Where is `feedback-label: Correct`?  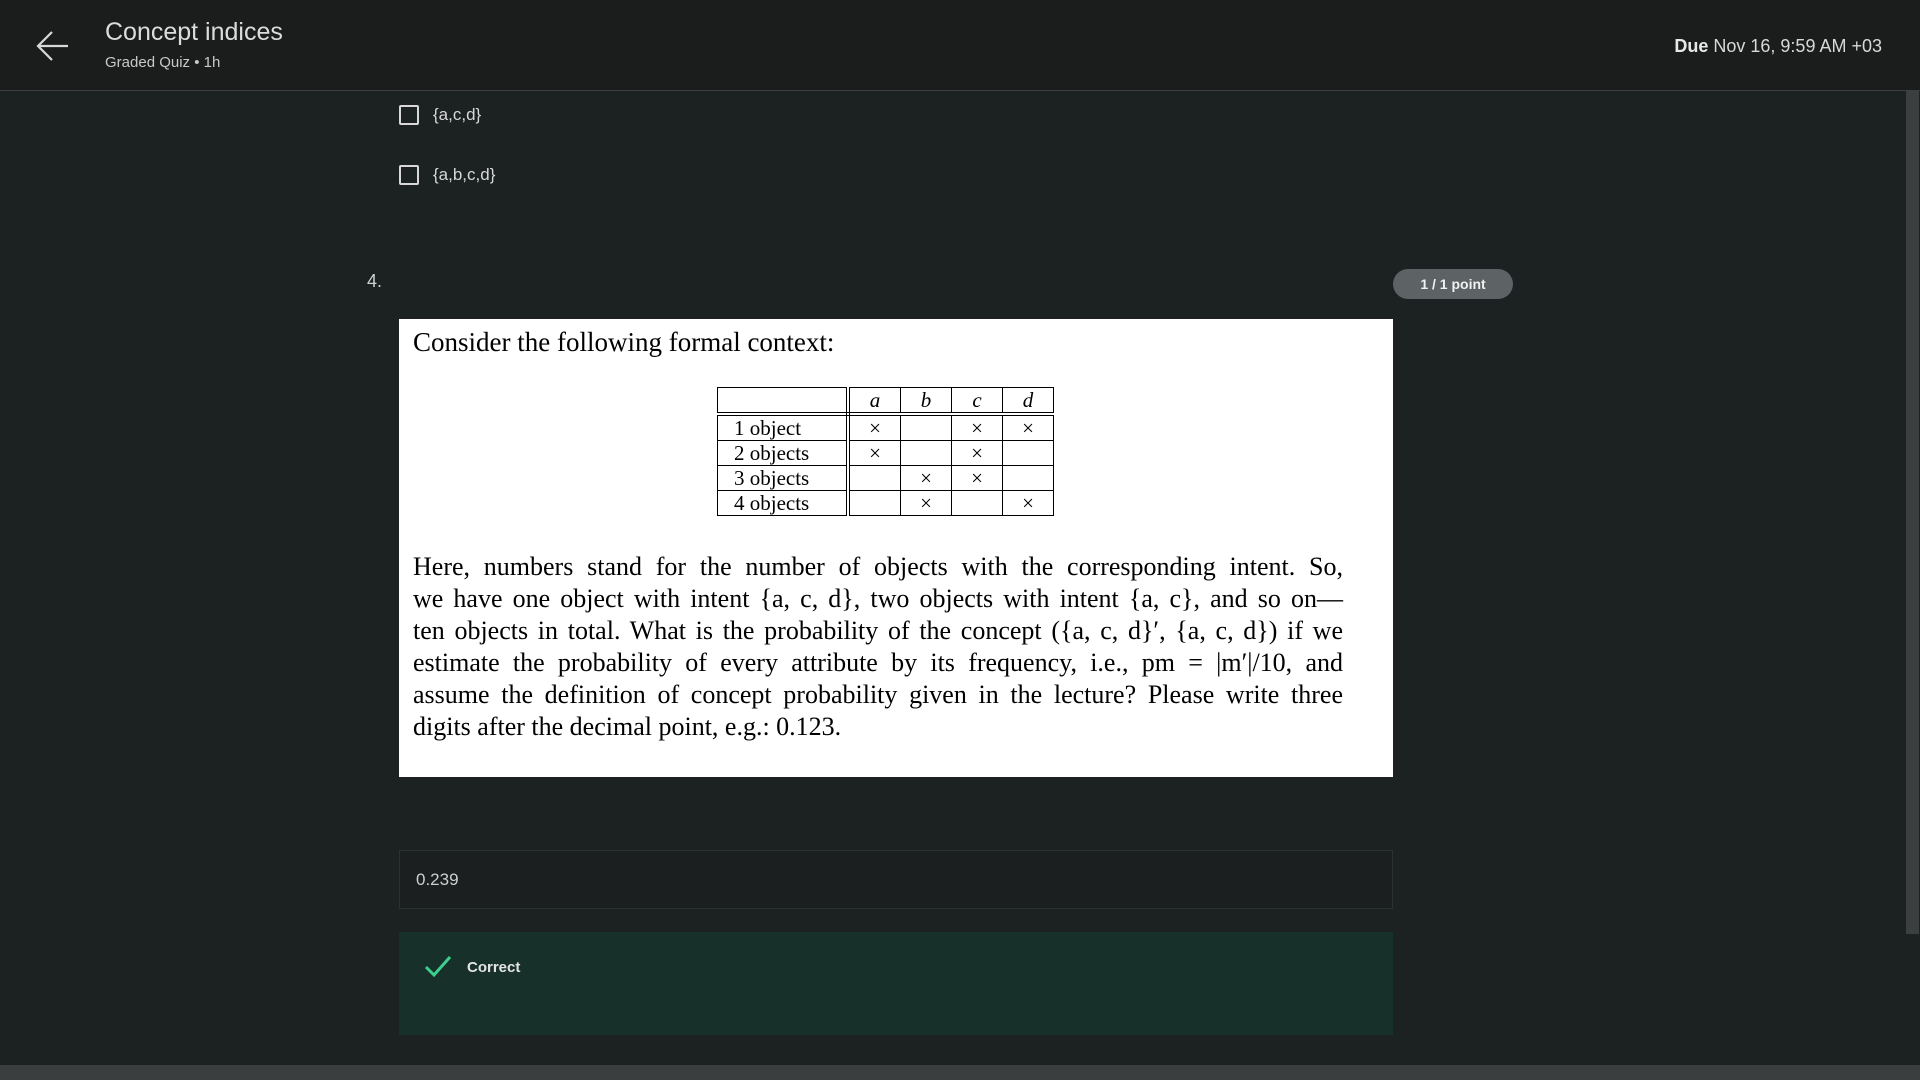 feedback-label: Correct is located at coordinates (494, 967).